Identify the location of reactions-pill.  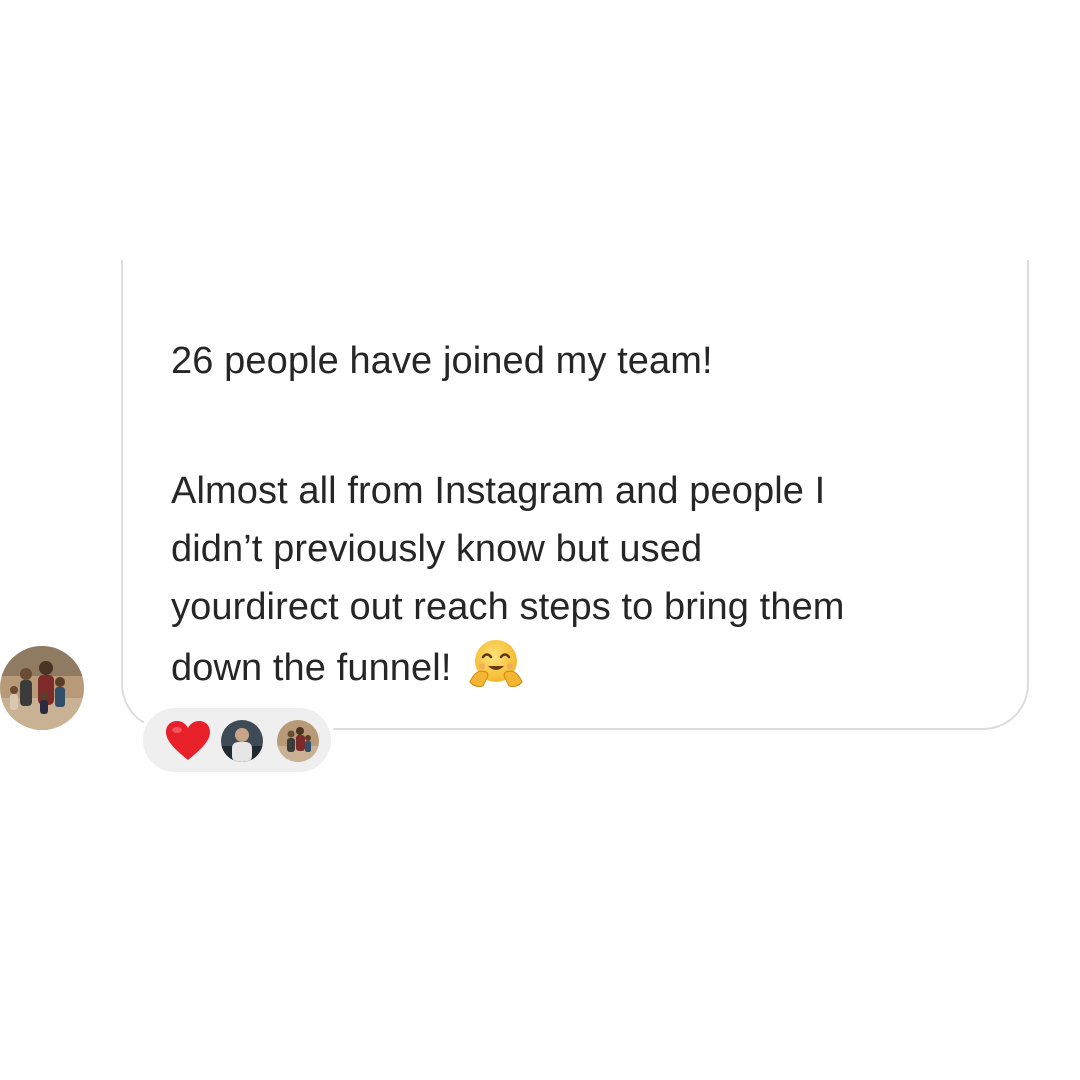
(237, 740).